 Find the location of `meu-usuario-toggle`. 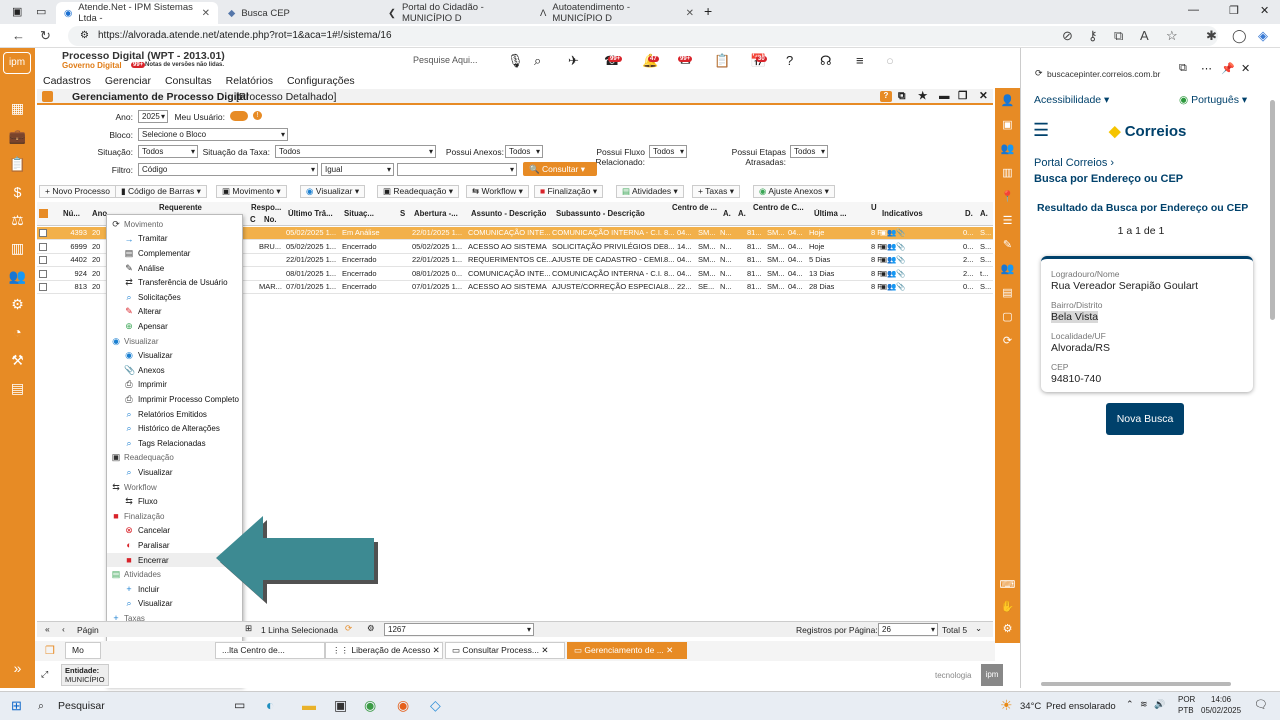

meu-usuario-toggle is located at coordinates (239, 116).